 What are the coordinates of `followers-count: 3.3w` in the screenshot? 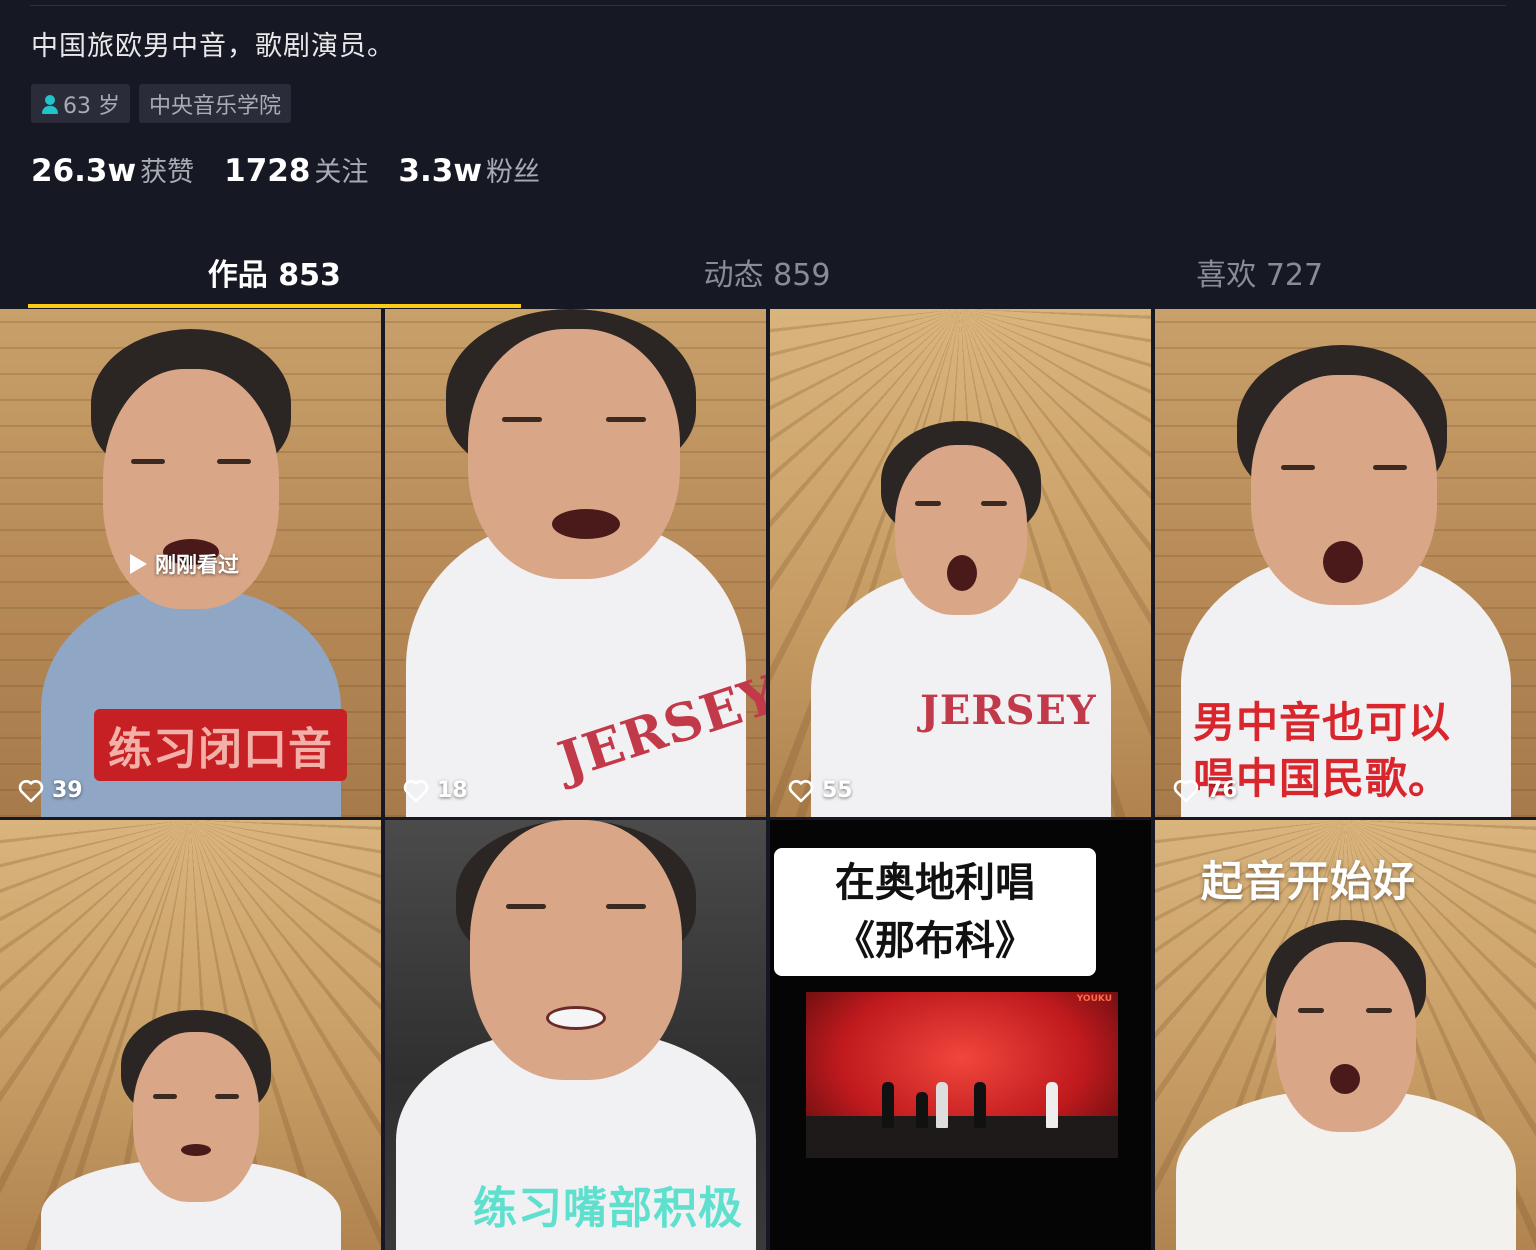 It's located at (440, 171).